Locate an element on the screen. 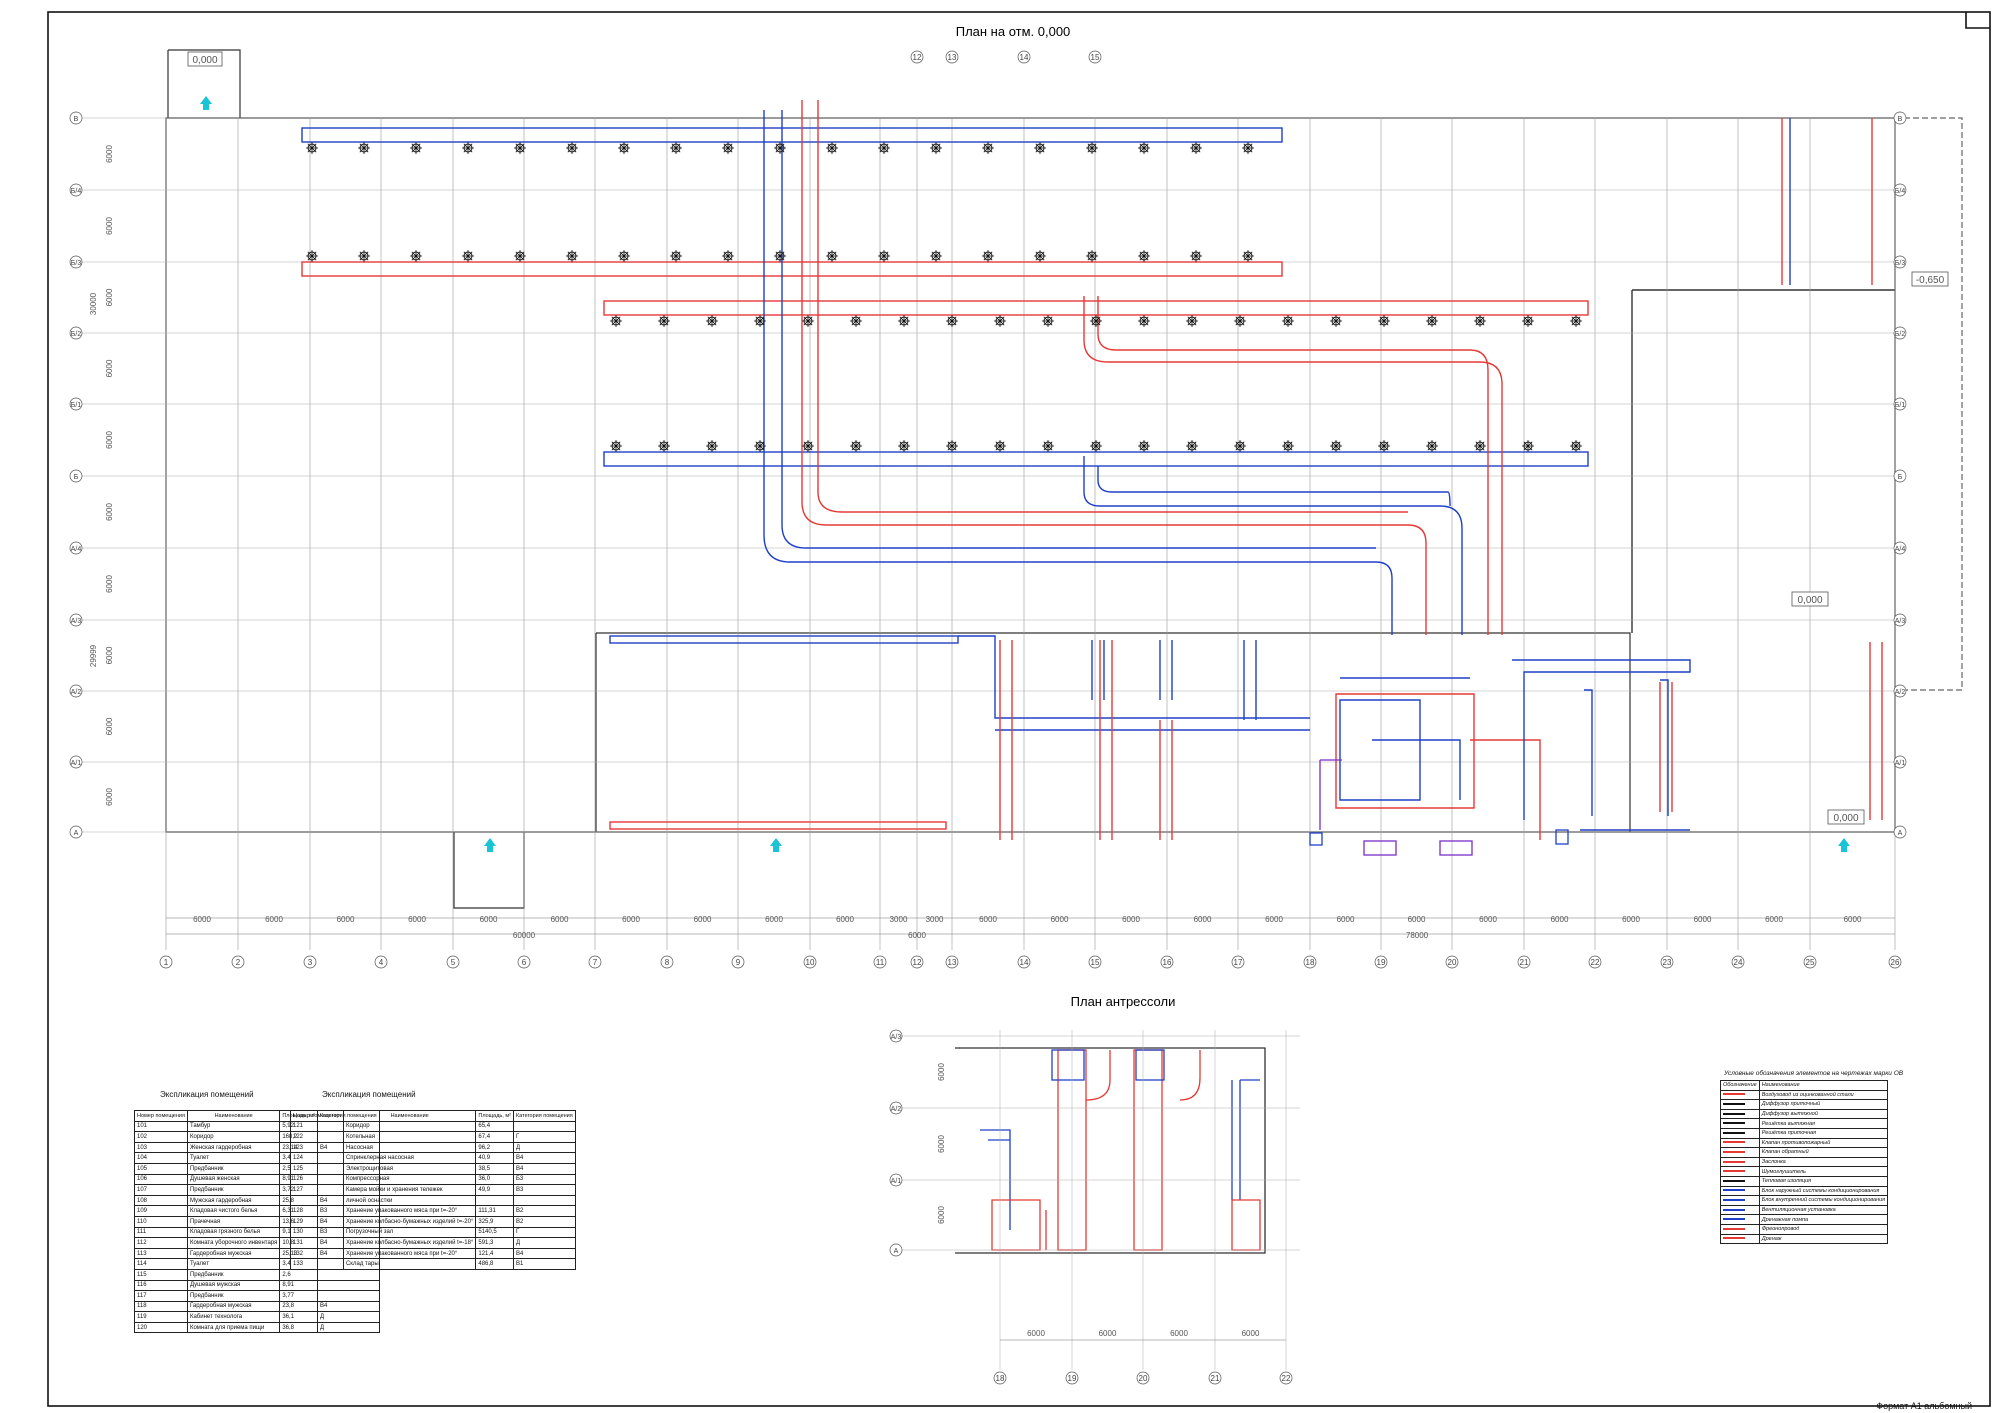 This screenshot has height=1413, width=2000. row-dim-total-lower: 29999 is located at coordinates (93, 655).